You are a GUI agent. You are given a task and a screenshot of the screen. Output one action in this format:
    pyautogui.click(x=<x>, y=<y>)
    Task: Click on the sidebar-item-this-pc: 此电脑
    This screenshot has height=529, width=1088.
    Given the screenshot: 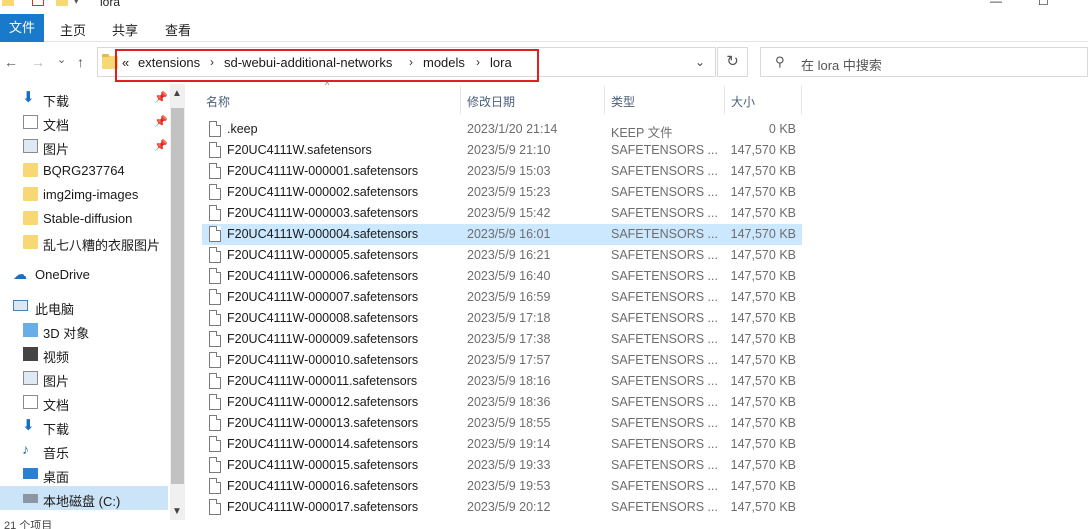 What is the action you would take?
    pyautogui.click(x=84, y=306)
    